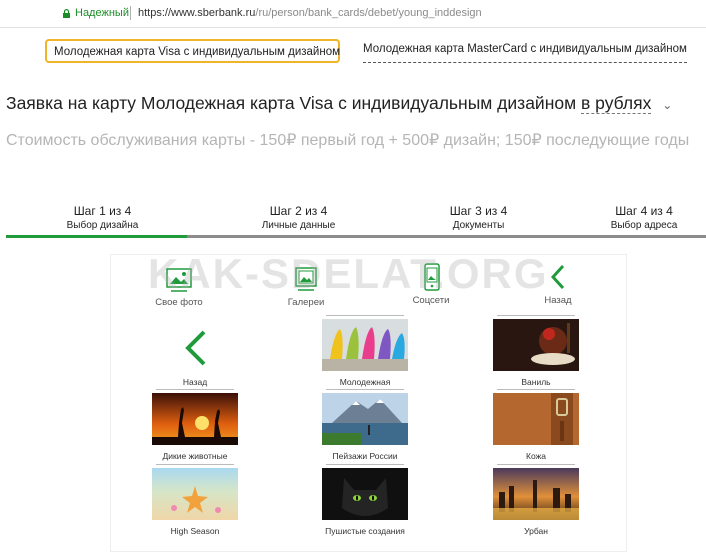  I want to click on gallery-back-button: Назад, so click(195, 357).